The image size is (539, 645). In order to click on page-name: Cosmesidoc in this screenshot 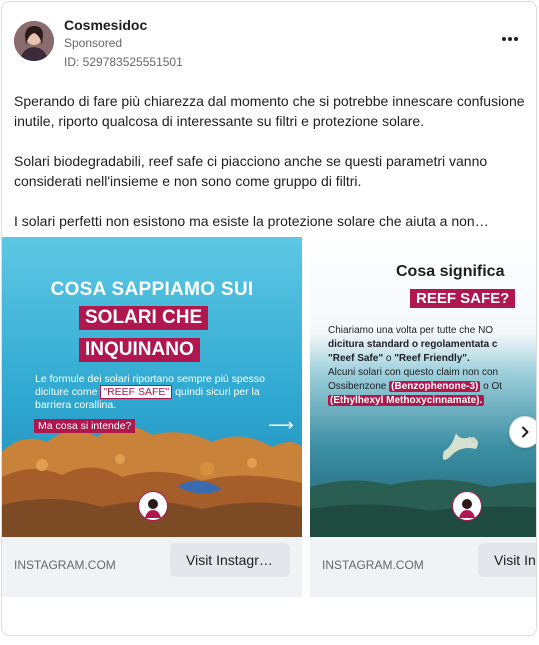, I will do `click(105, 25)`.